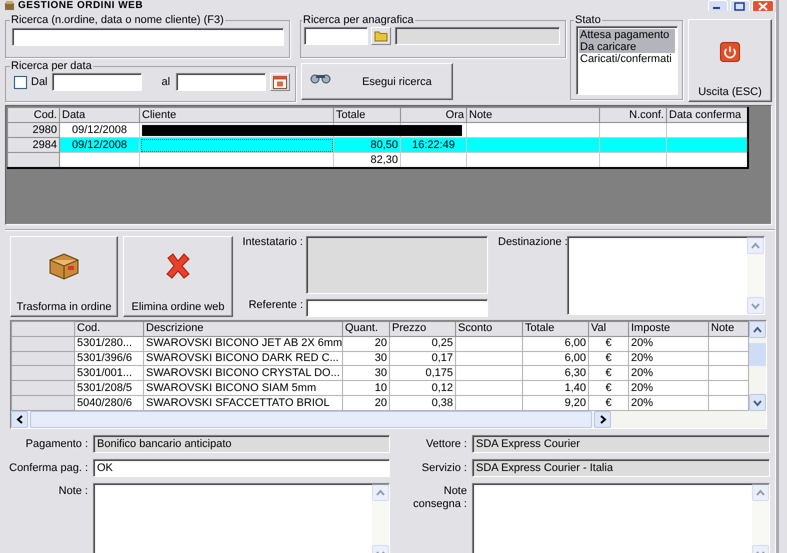 Image resolution: width=787 pixels, height=553 pixels. What do you see at coordinates (237, 115) in the screenshot?
I see `column-header: Cliente` at bounding box center [237, 115].